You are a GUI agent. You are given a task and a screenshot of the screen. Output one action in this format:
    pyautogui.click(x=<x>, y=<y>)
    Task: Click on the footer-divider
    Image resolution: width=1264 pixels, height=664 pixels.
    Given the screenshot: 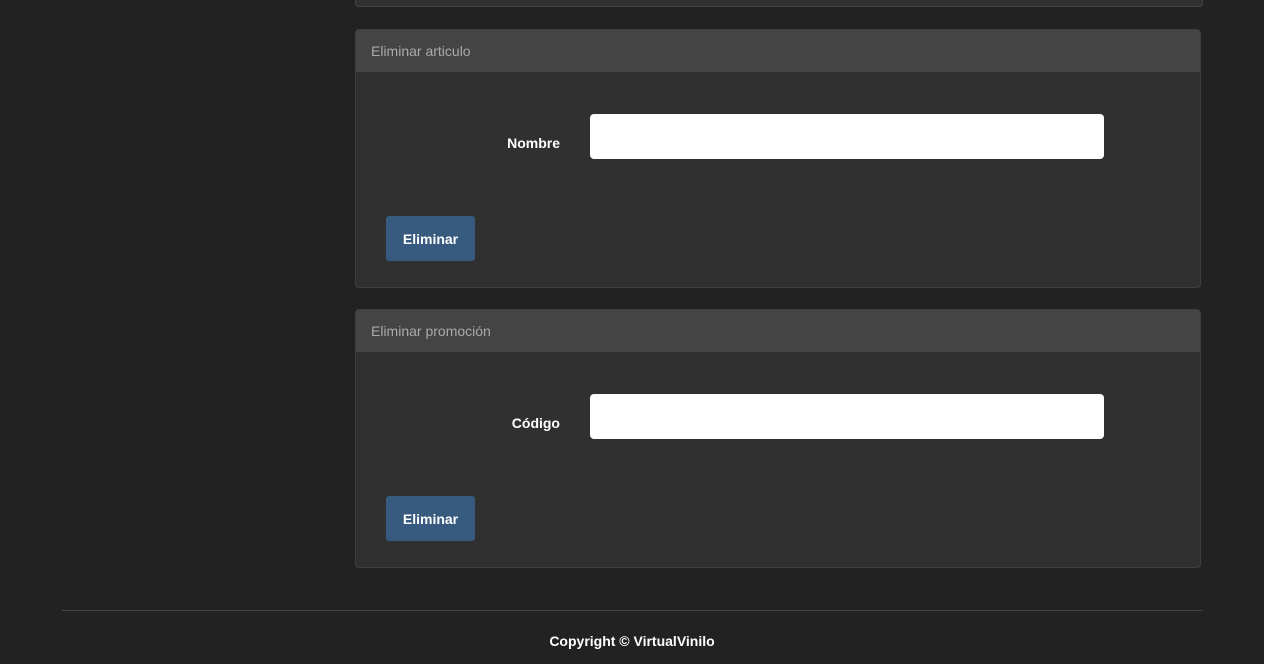 What is the action you would take?
    pyautogui.click(x=632, y=610)
    